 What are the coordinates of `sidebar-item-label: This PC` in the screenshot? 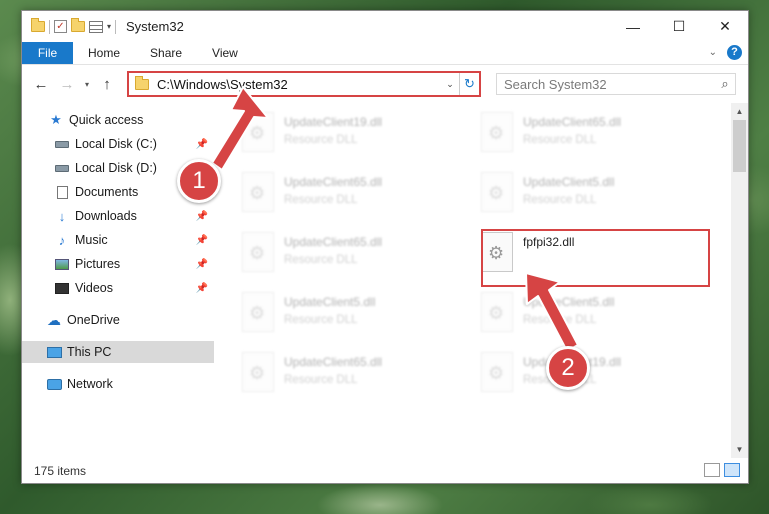 It's located at (89, 352).